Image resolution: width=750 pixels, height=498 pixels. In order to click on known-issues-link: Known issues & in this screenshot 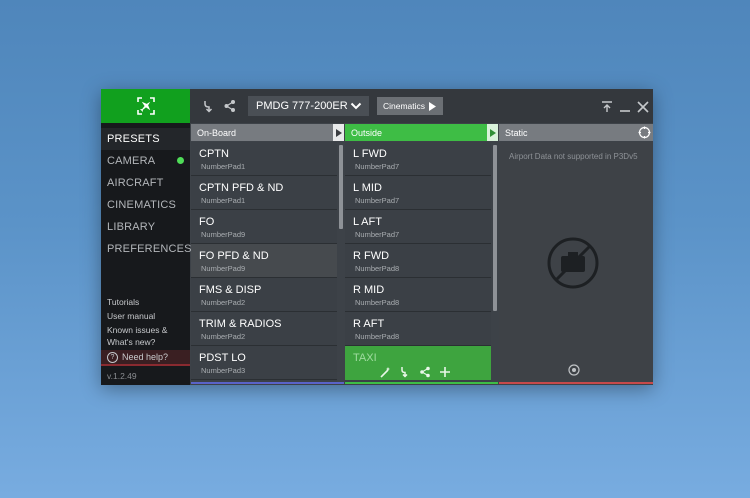, I will do `click(148, 330)`.